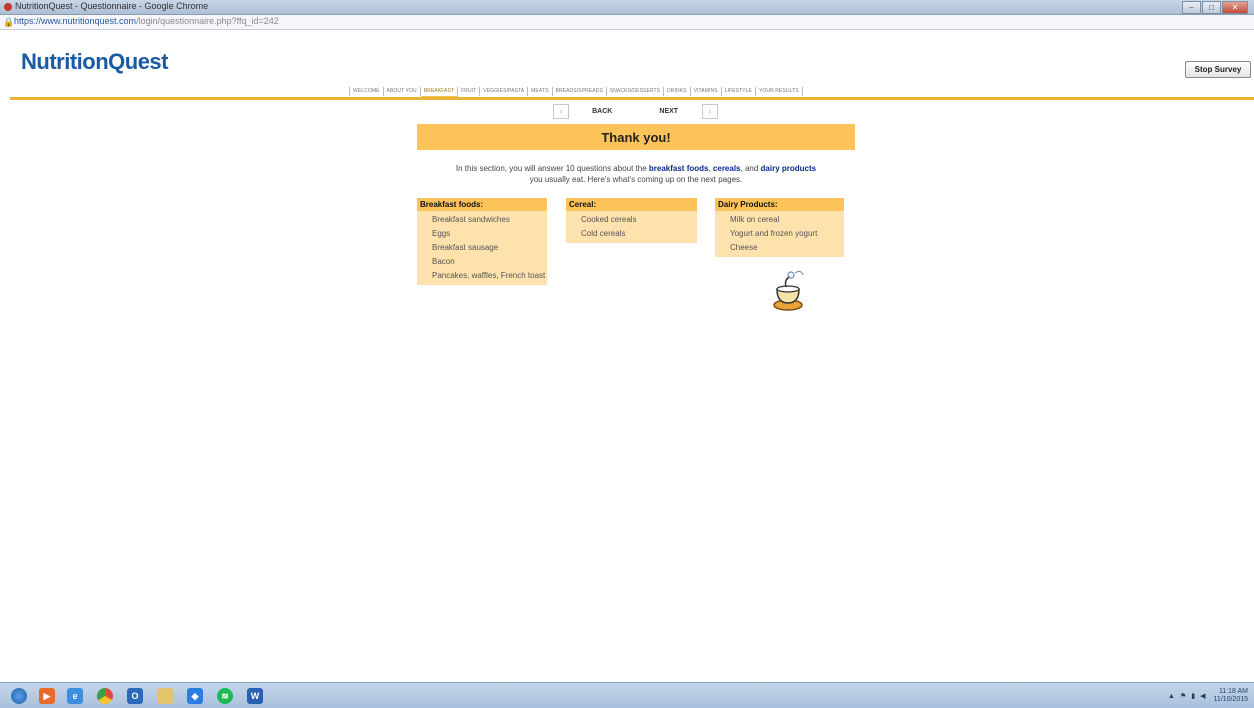 The width and height of the screenshot is (1254, 708). Describe the element at coordinates (774, 233) in the screenshot. I see `list-item: Yogurt and frozen yogurt` at that location.